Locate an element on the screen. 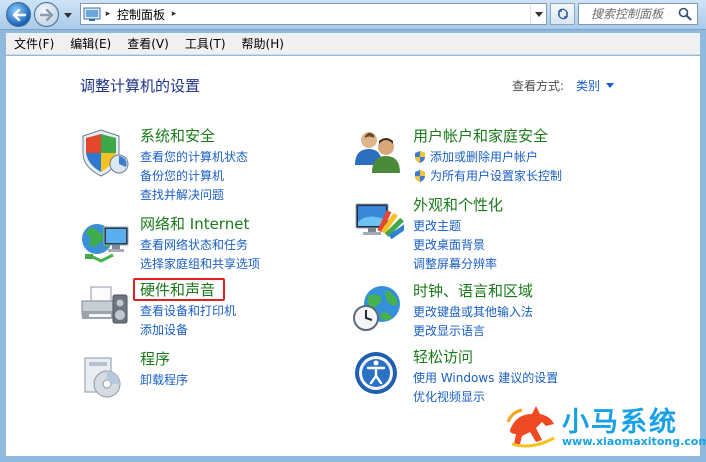 This screenshot has height=462, width=706. link-add-remove-accounts: 添加或删除用户帐户 is located at coordinates (487, 156).